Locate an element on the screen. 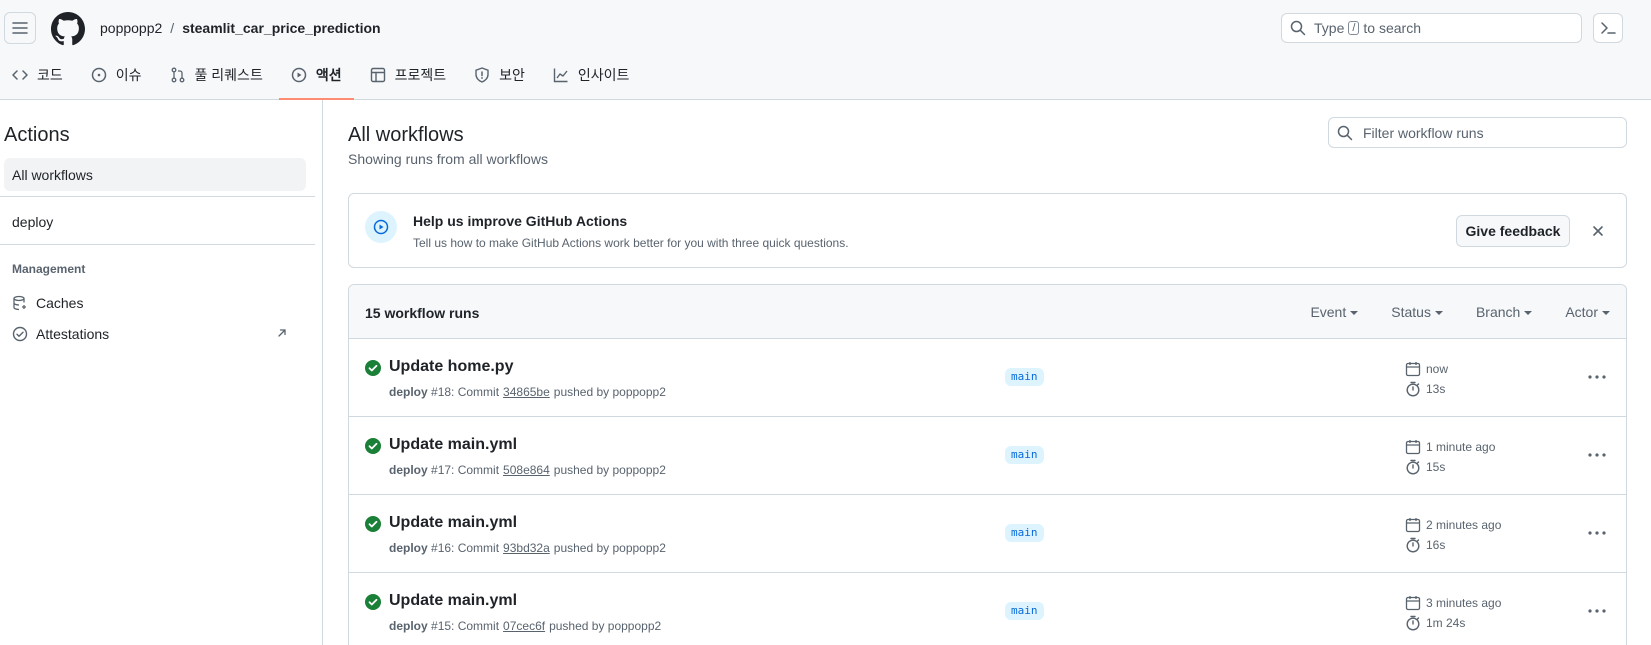  sidebar-divider is located at coordinates (157, 244).